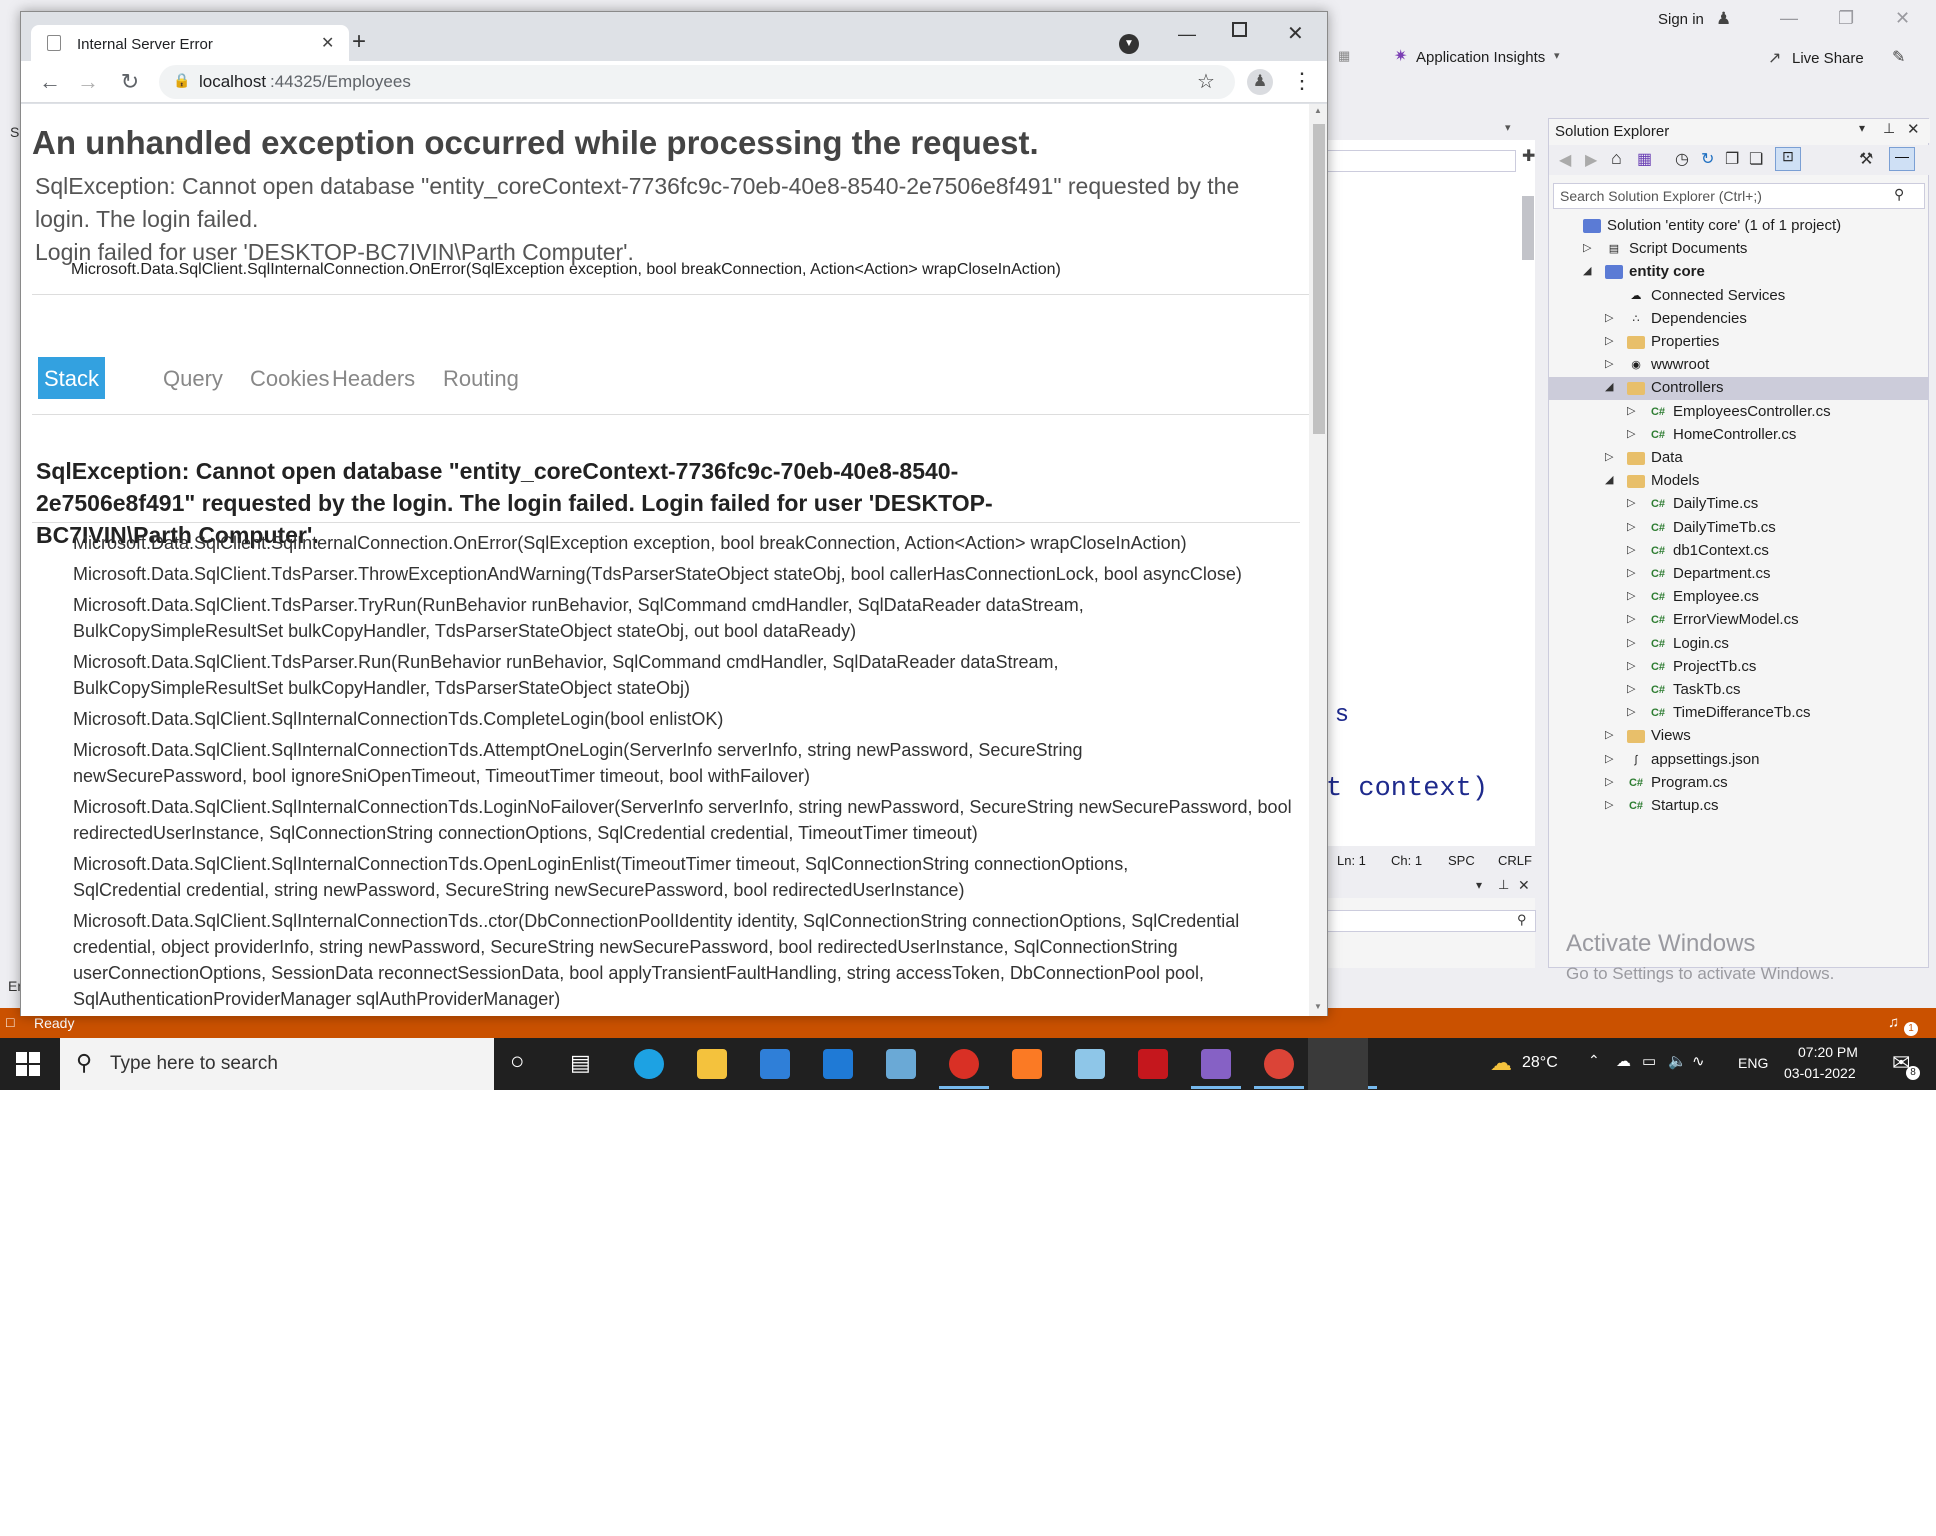  What do you see at coordinates (1644, 159) in the screenshot?
I see `switch-views-icon: ▦` at bounding box center [1644, 159].